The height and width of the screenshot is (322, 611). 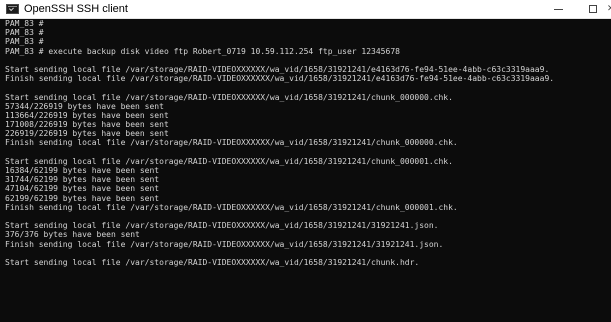 I want to click on terminal-line: 57344/226919 bytes have been sent, so click(x=84, y=106).